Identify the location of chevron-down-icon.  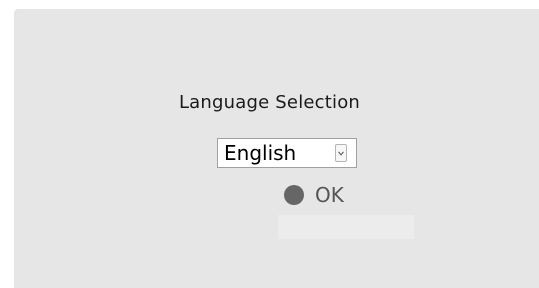
(341, 153).